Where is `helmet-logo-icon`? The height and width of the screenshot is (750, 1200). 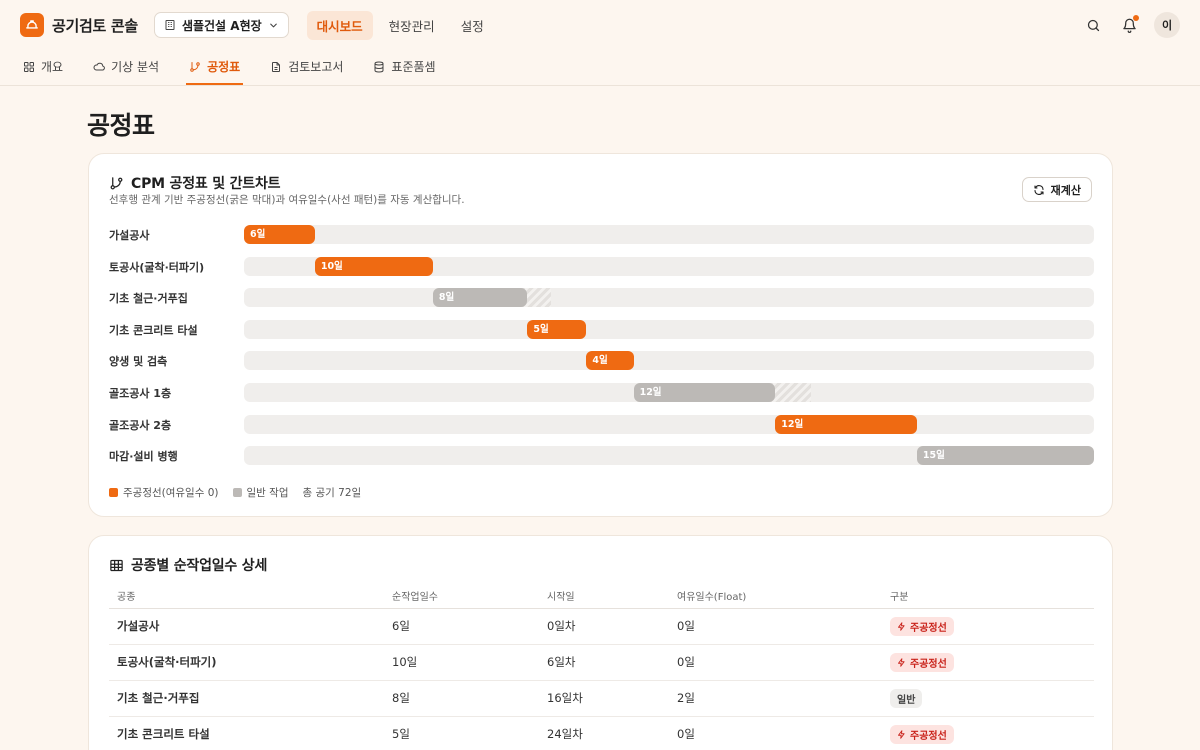 helmet-logo-icon is located at coordinates (32, 25).